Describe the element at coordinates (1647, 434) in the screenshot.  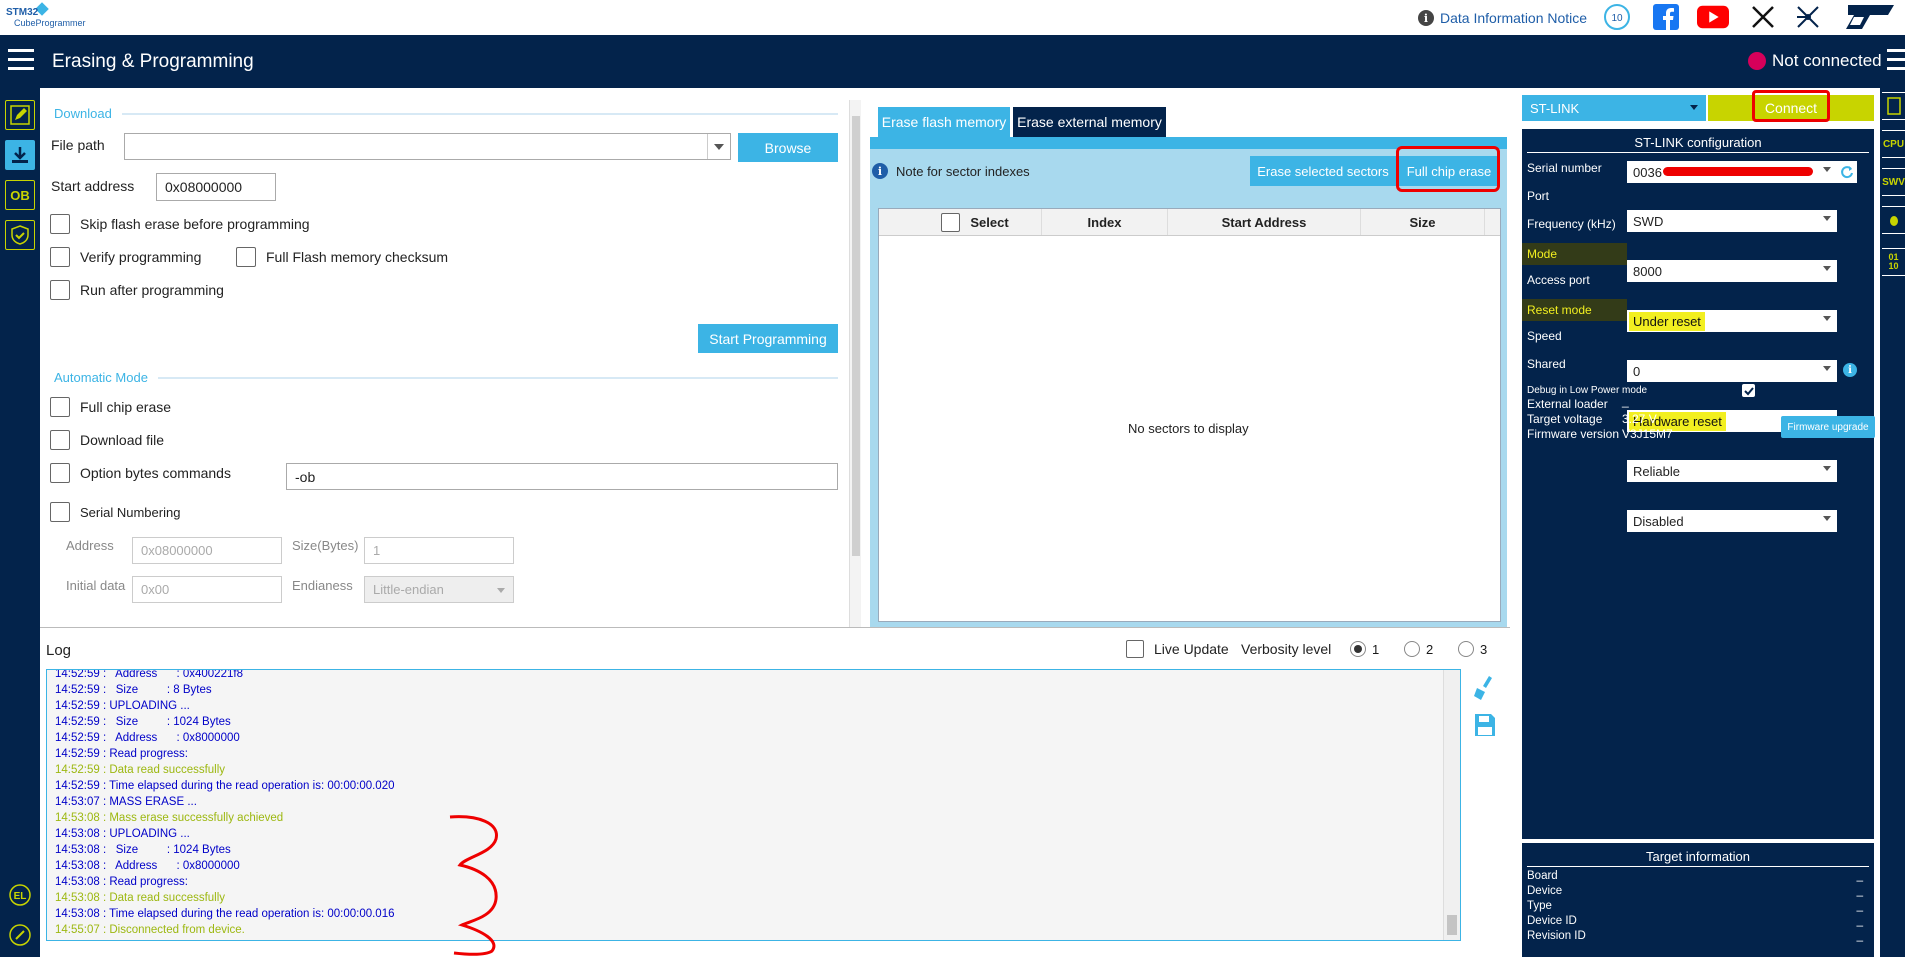
I see `firmware-version-value: V3J15M7` at that location.